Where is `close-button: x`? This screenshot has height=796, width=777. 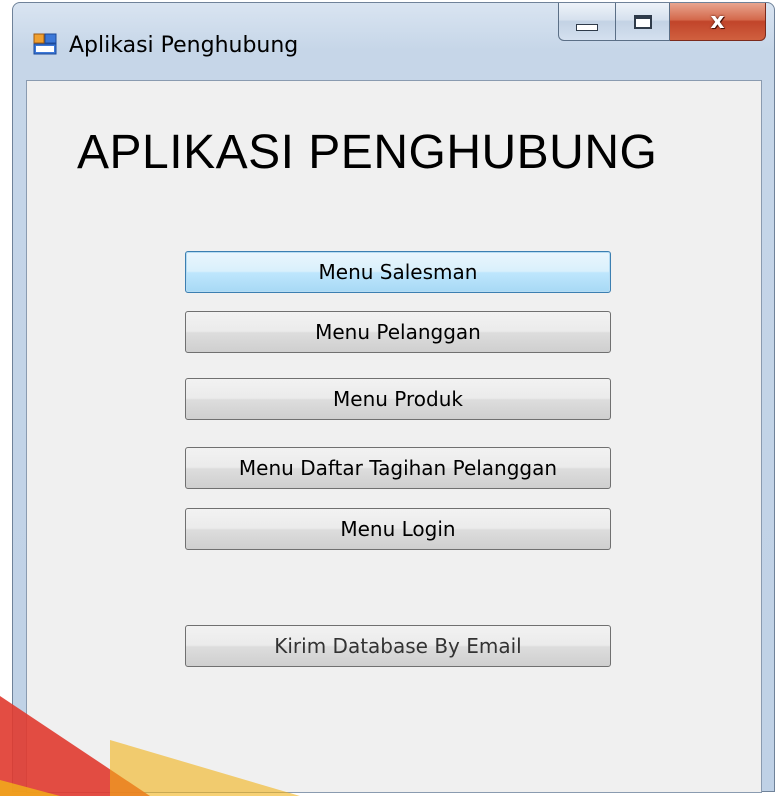
close-button: x is located at coordinates (718, 22).